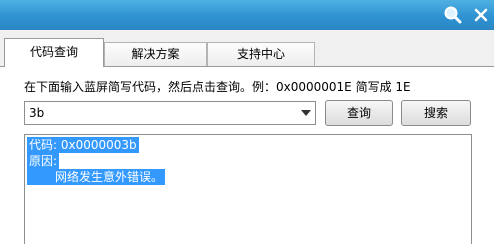 The height and width of the screenshot is (244, 494). What do you see at coordinates (36, 113) in the screenshot?
I see `code-input-value: 3b` at bounding box center [36, 113].